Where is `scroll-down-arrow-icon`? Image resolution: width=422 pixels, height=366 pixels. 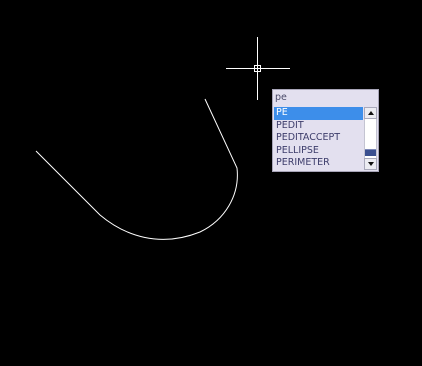
scroll-down-arrow-icon is located at coordinates (371, 164).